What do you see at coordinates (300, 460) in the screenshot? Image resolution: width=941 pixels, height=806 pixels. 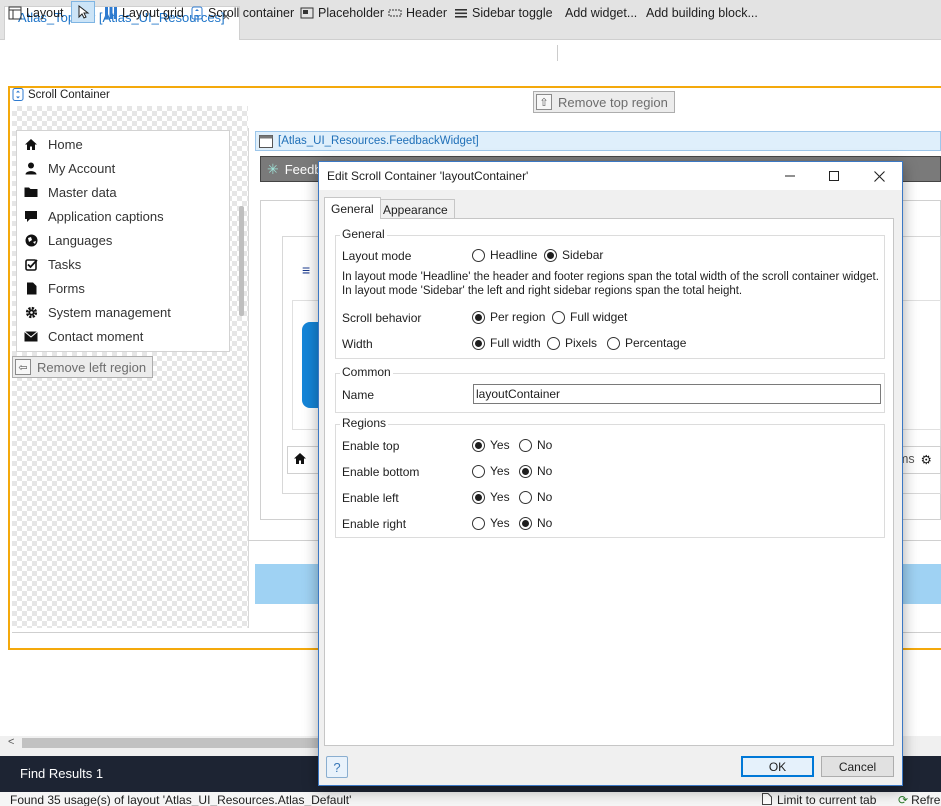 I see `breadcrumb-home-icon` at bounding box center [300, 460].